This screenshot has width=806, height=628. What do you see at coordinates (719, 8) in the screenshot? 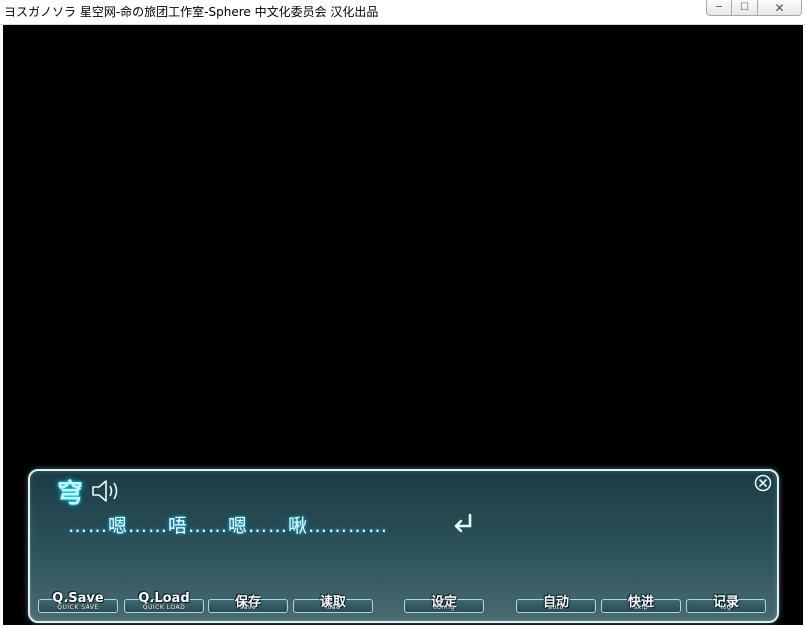
I see `minimize-button: ─` at bounding box center [719, 8].